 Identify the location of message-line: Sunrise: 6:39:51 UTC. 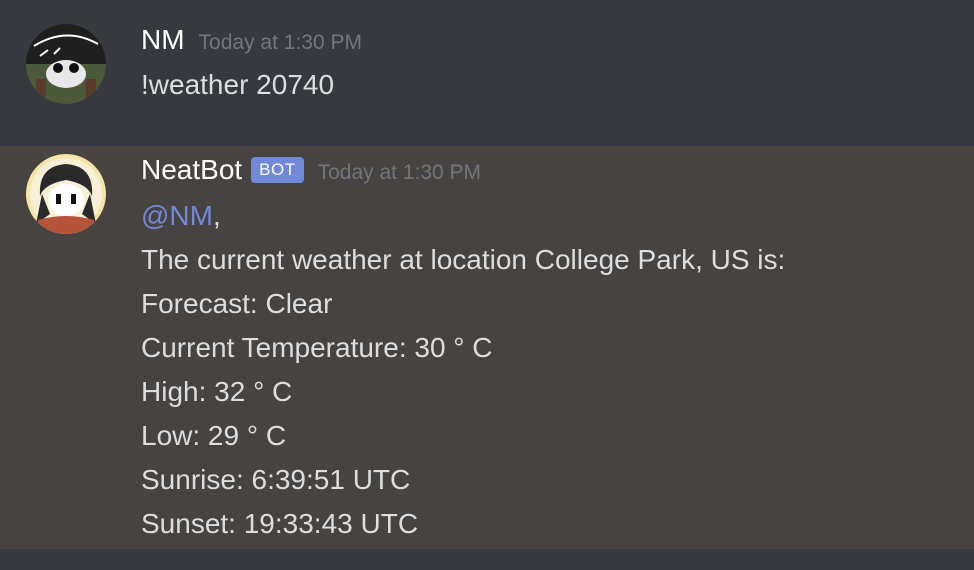
(276, 479).